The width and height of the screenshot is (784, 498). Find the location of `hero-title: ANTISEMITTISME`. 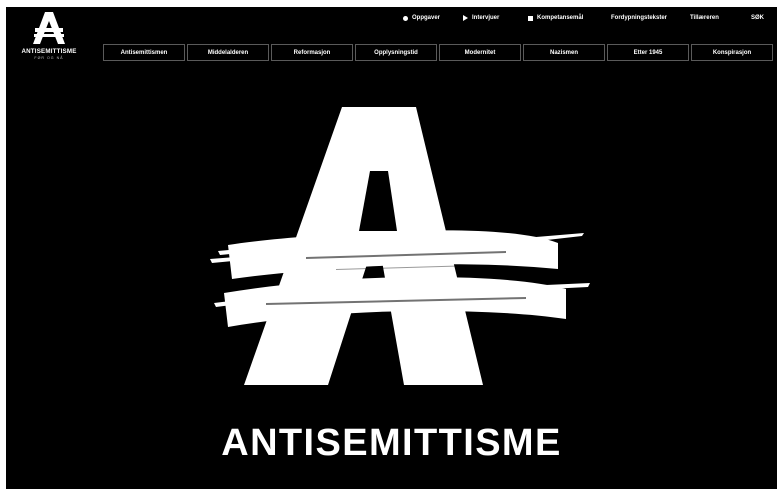

hero-title: ANTISEMITTISME is located at coordinates (391, 443).